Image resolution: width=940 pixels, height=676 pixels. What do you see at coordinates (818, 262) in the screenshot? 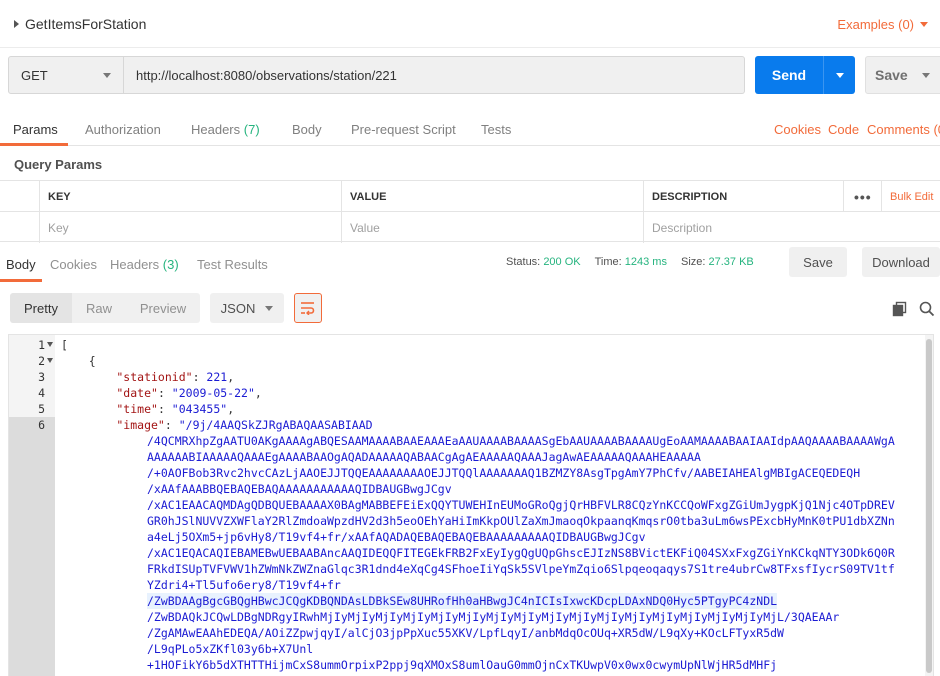
I see `save-response-button: Save` at bounding box center [818, 262].